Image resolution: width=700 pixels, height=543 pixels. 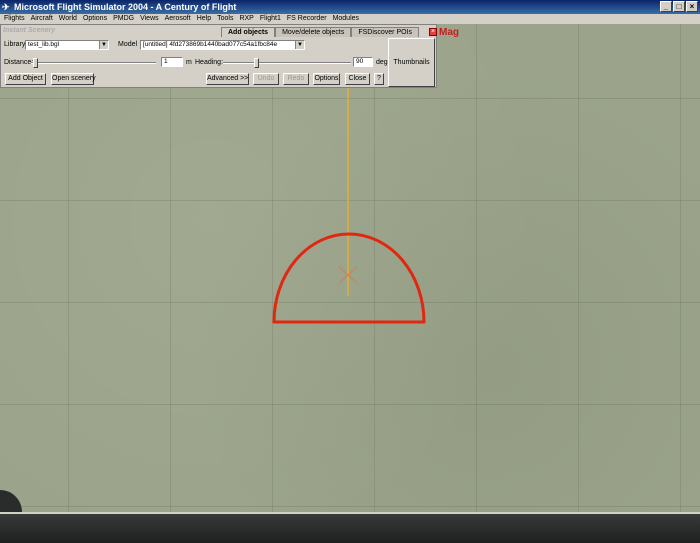 I want to click on distance-value: 1, so click(x=166, y=61).